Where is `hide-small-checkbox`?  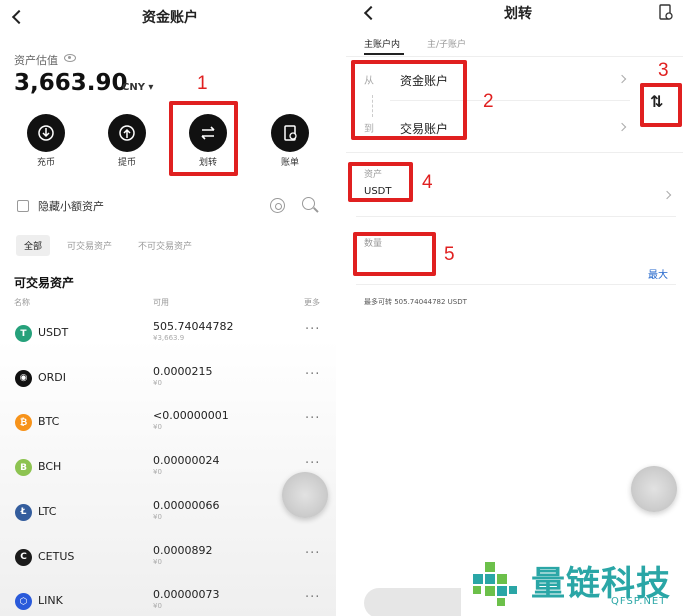 hide-small-checkbox is located at coordinates (23, 206).